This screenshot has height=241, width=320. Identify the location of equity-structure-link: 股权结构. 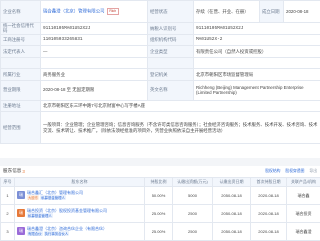
(272, 171).